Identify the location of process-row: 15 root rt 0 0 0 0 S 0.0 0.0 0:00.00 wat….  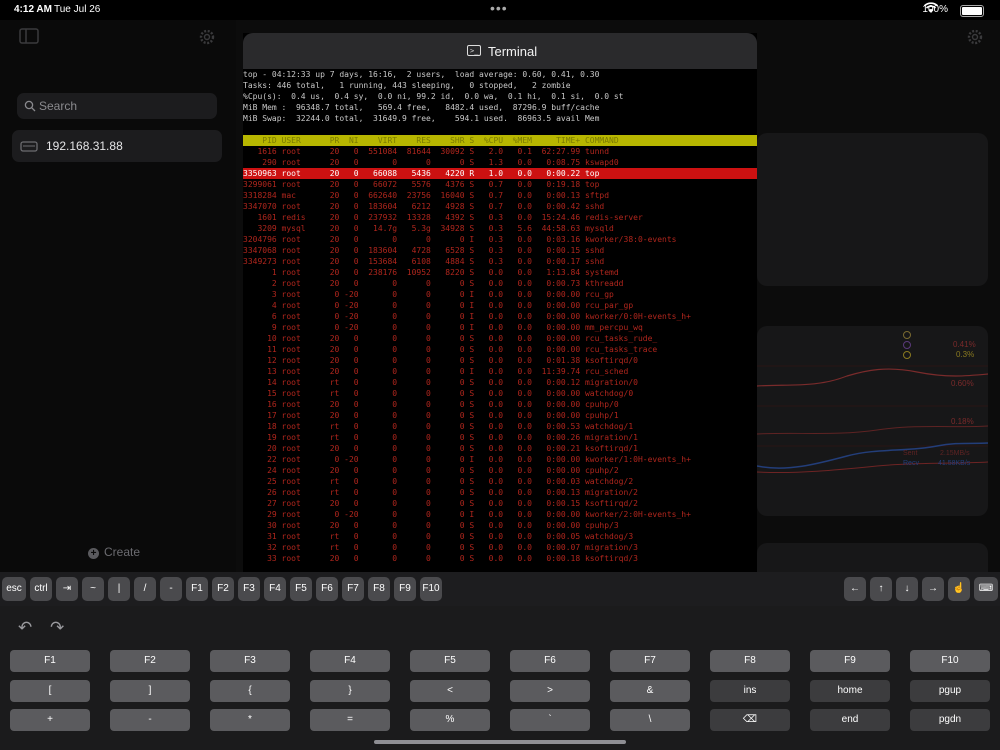
(438, 393).